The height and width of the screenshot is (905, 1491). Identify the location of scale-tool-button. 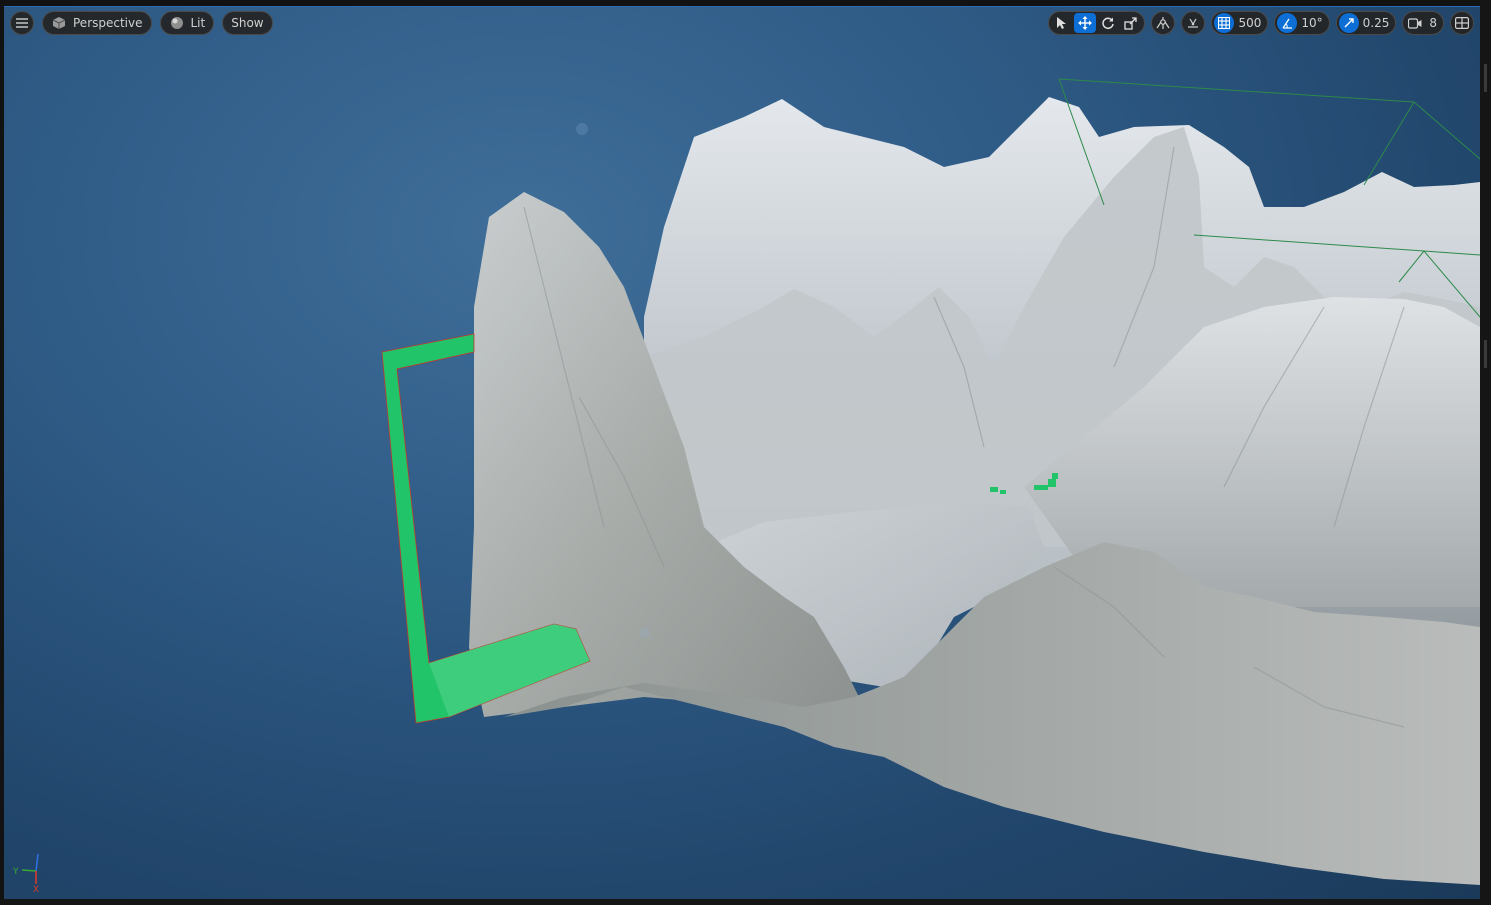
(1131, 23).